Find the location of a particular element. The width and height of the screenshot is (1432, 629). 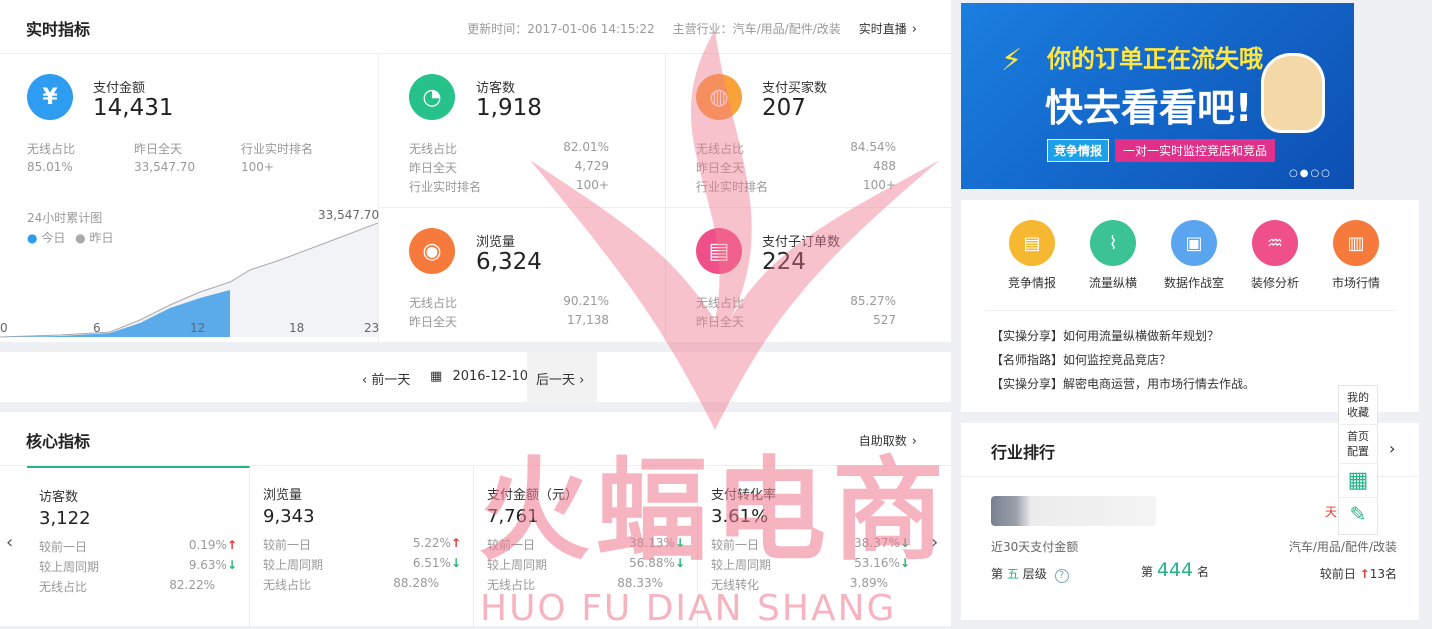

tool-decoration: ♒ 装修分析 is located at coordinates (1275, 255).